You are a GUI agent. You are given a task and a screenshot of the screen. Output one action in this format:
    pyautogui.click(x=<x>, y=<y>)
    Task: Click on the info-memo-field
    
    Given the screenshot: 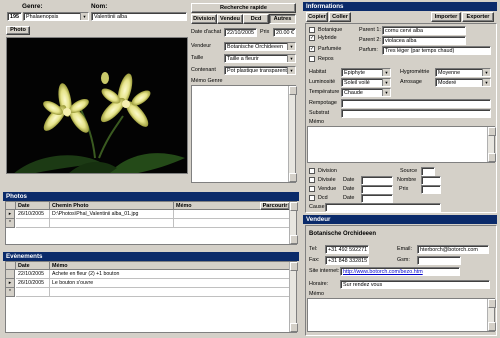 What is the action you would take?
    pyautogui.click(x=401, y=144)
    